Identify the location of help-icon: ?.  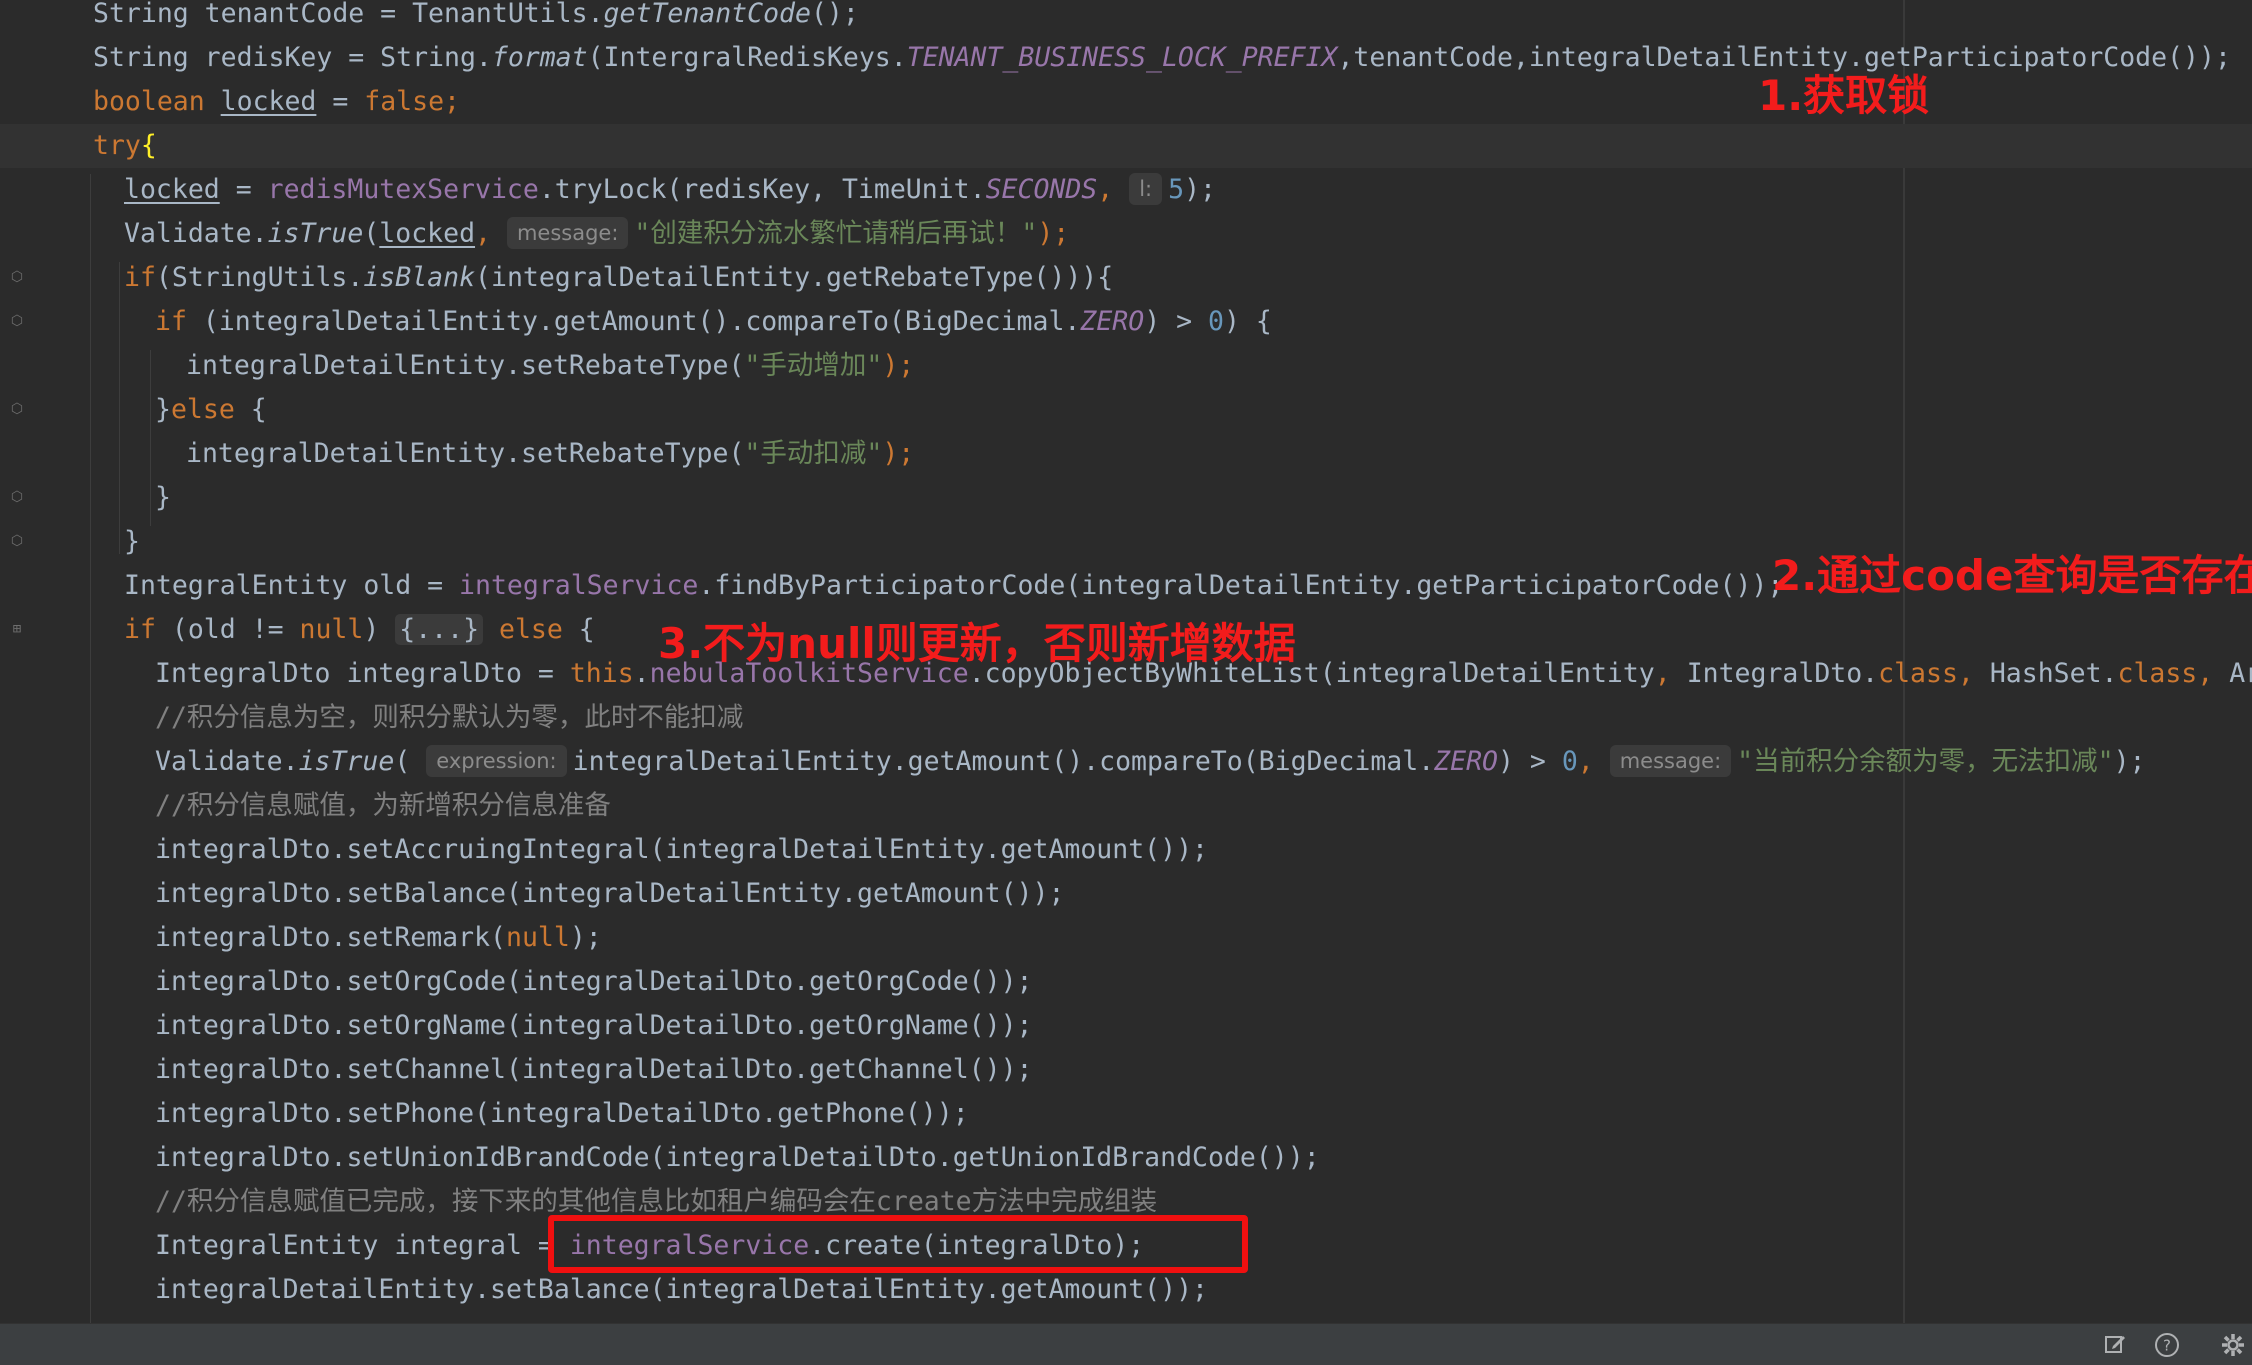
(2167, 1345).